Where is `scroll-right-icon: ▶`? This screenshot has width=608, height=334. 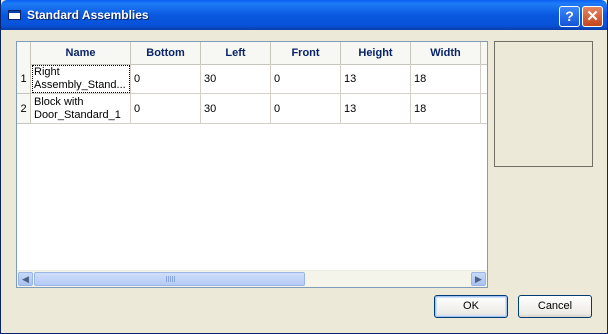
scroll-right-icon: ▶ is located at coordinates (478, 279).